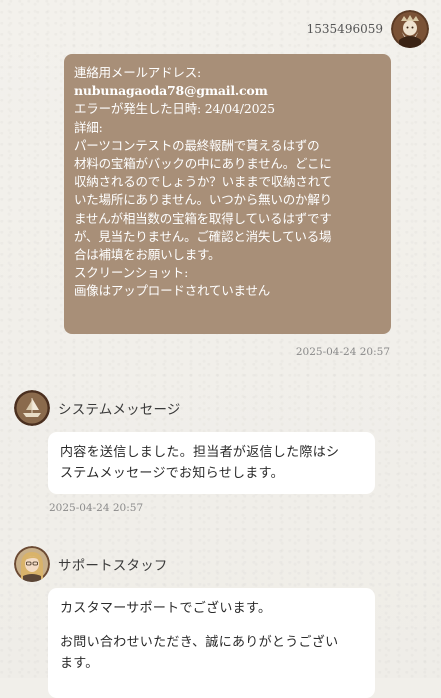  I want to click on user-message-line: 連絡用メールアドレス:, so click(138, 72).